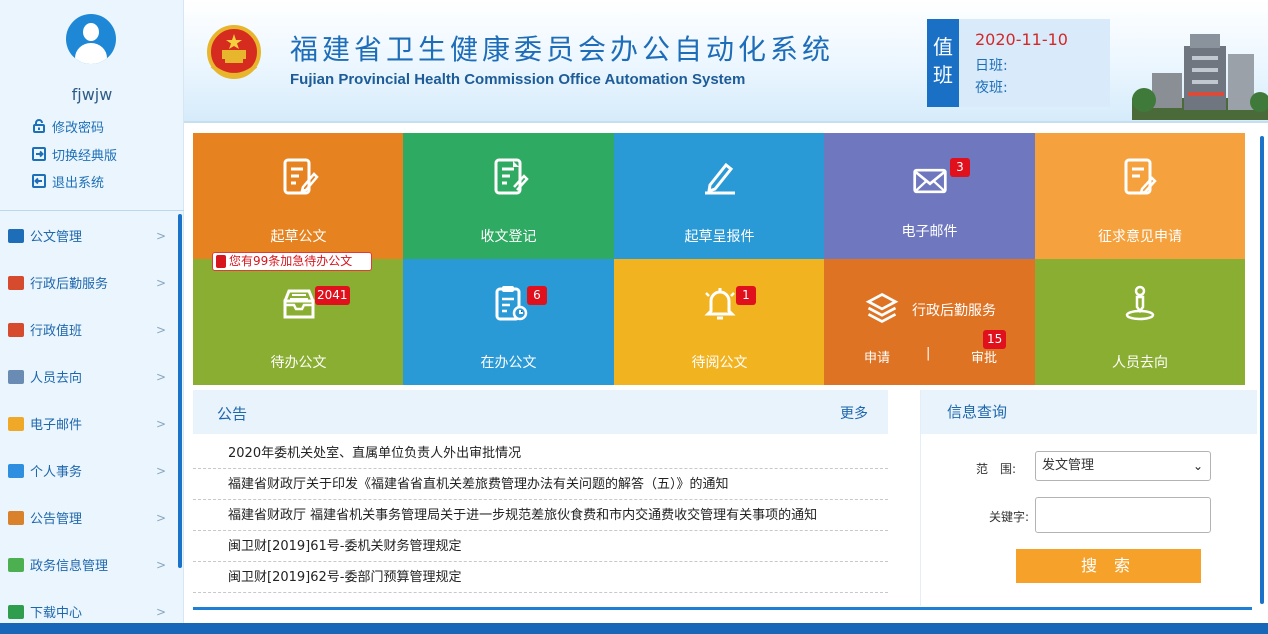  I want to click on logout-link: 退出系统, so click(68, 181).